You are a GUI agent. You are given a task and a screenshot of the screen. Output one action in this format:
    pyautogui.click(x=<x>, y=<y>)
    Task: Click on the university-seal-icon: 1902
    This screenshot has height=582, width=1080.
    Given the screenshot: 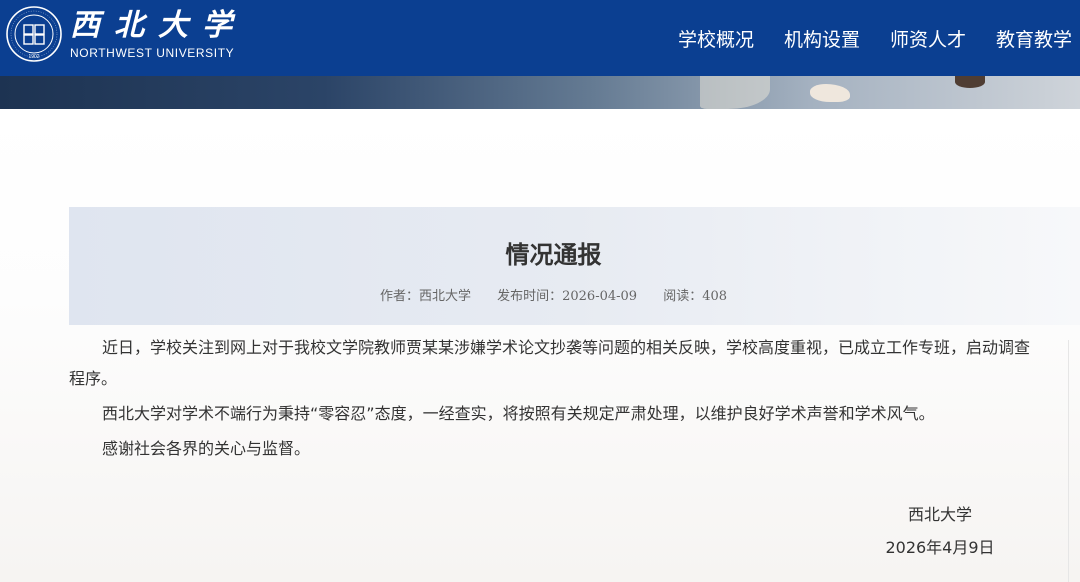 What is the action you would take?
    pyautogui.click(x=34, y=34)
    